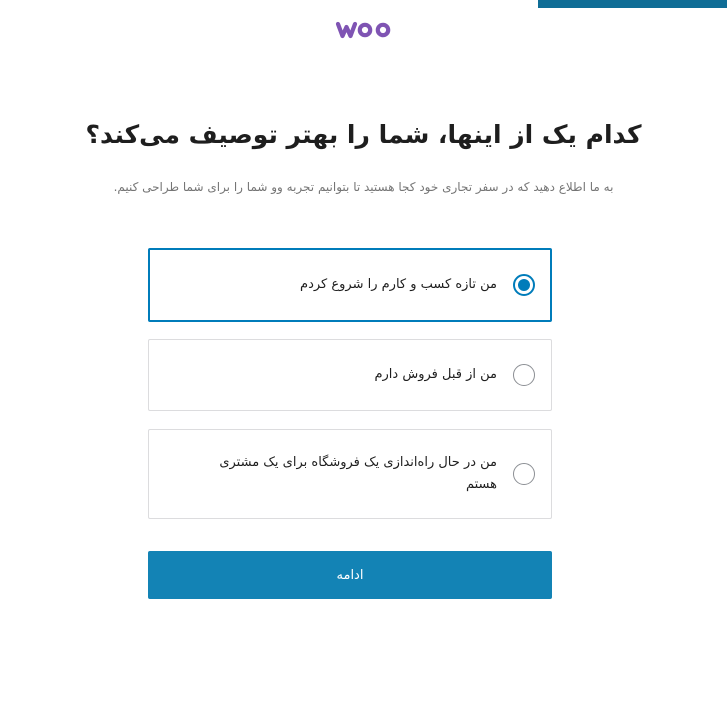 The width and height of the screenshot is (727, 727). I want to click on woo-logo-mark, so click(362, 30).